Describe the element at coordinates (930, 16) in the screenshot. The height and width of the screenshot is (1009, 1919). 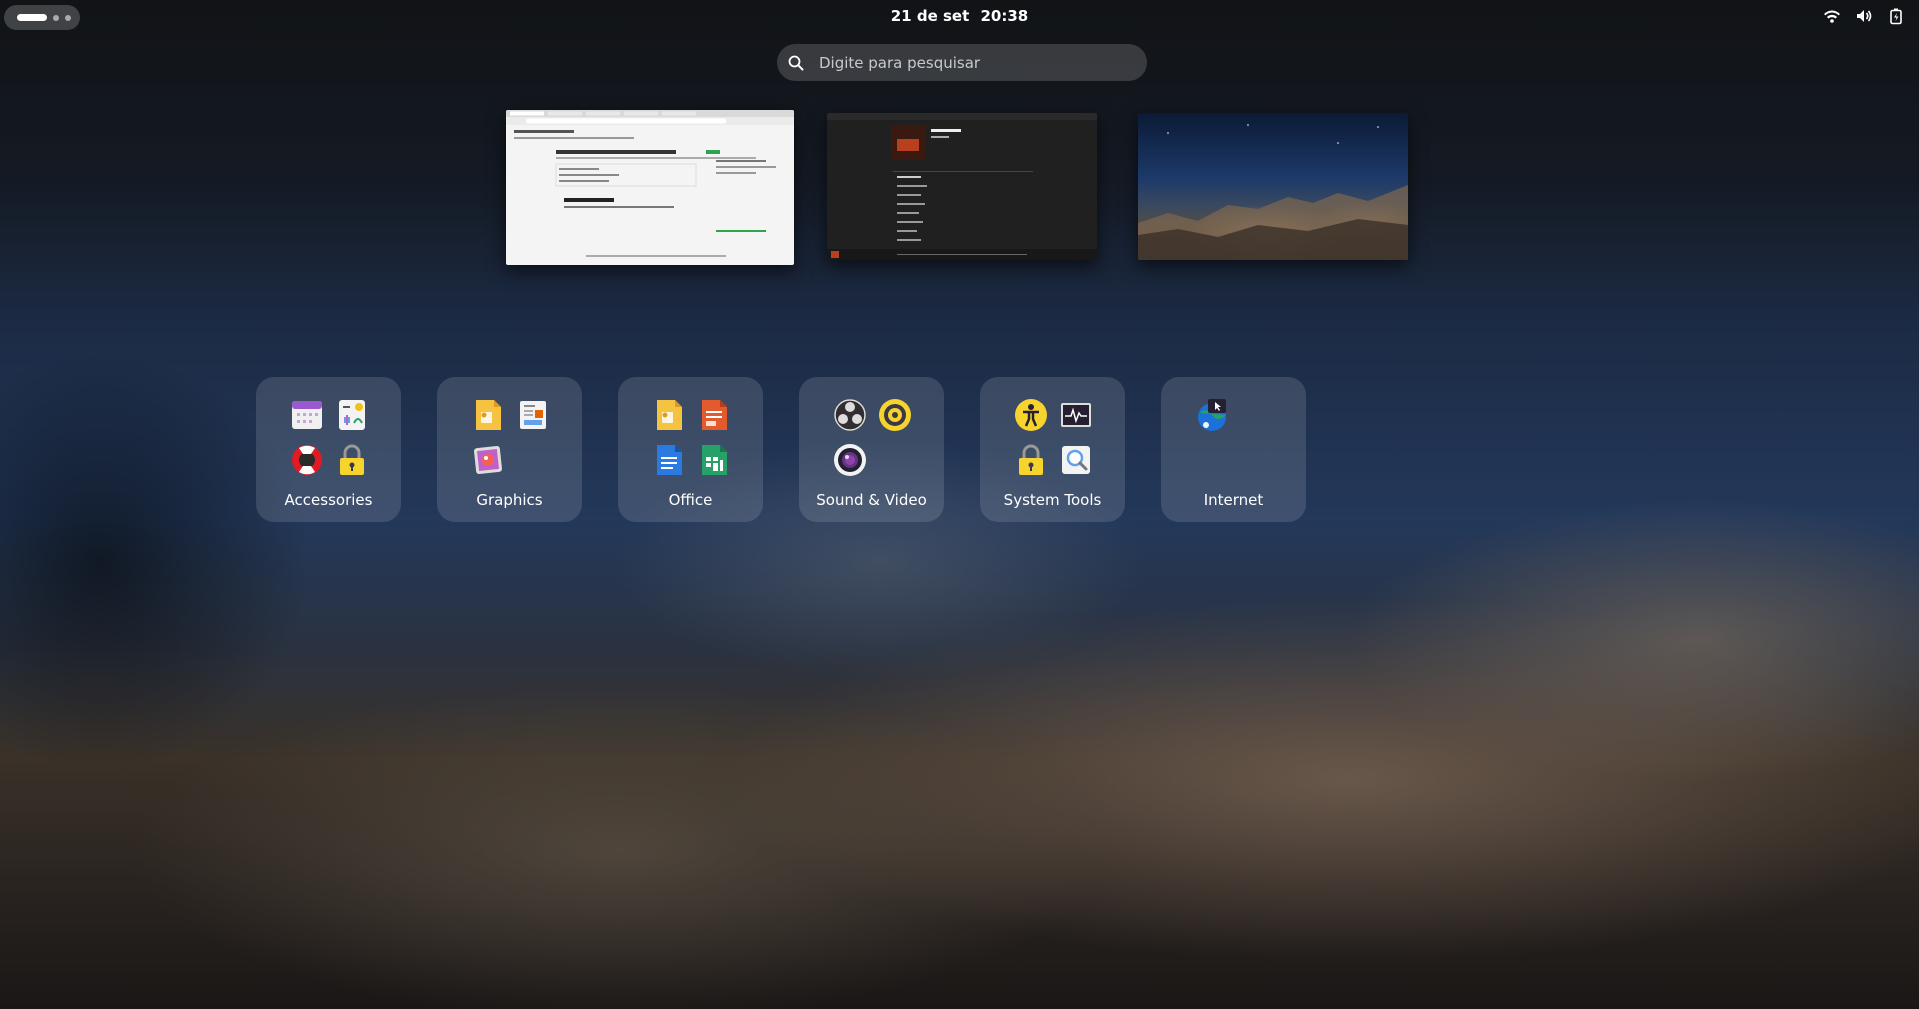
I see `clock-date: 21 de set` at that location.